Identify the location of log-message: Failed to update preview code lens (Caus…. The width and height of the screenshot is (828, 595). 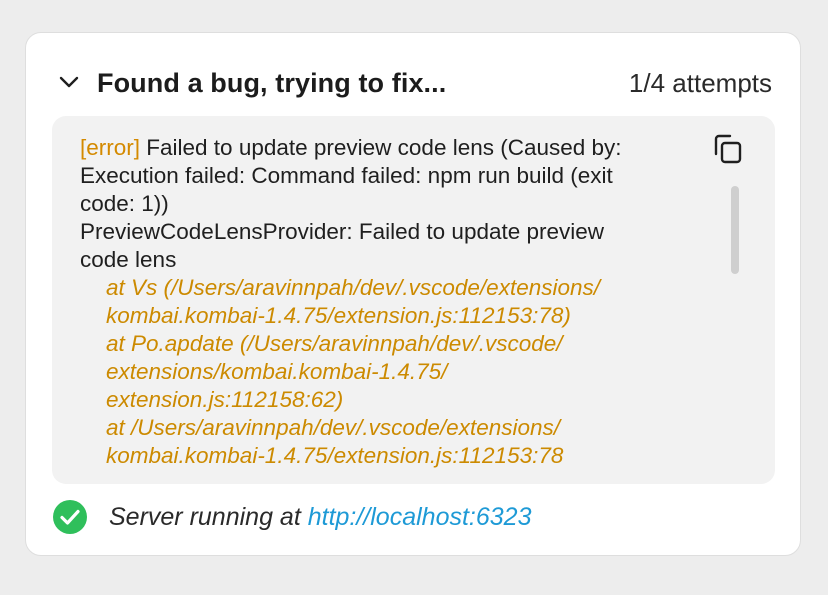
(381, 147).